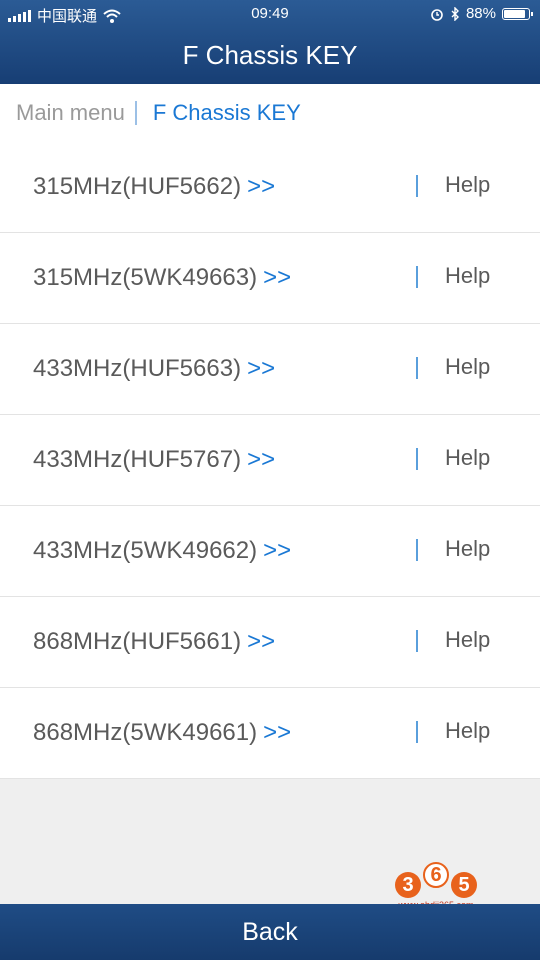 The image size is (540, 960). I want to click on list-item: 433MHz(HUF5767) >> Help, so click(270, 460).